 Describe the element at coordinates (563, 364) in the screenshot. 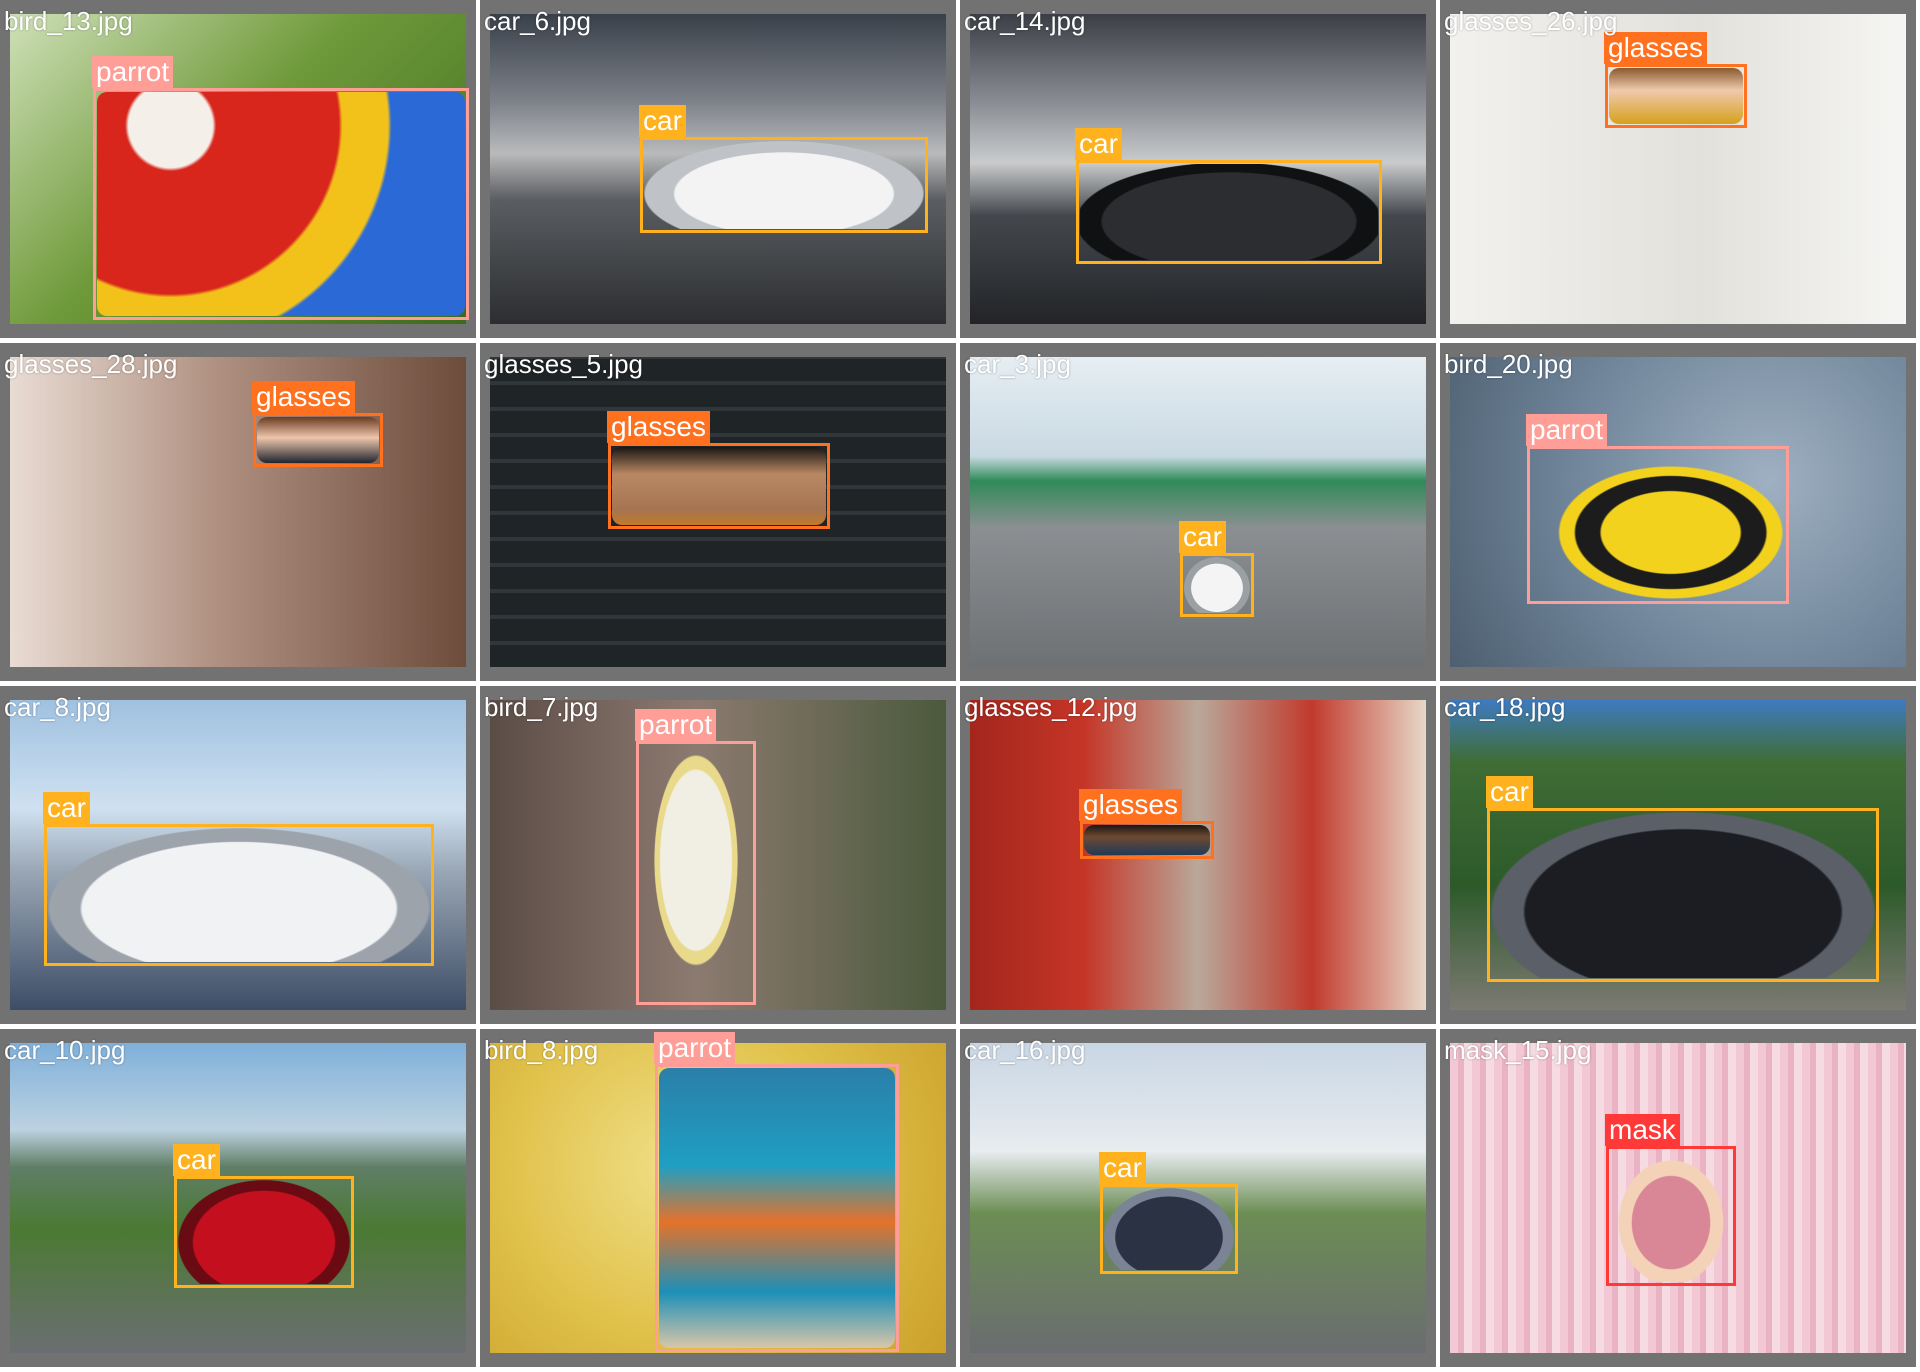

I see `filename-label: glasses_5.jpg` at that location.